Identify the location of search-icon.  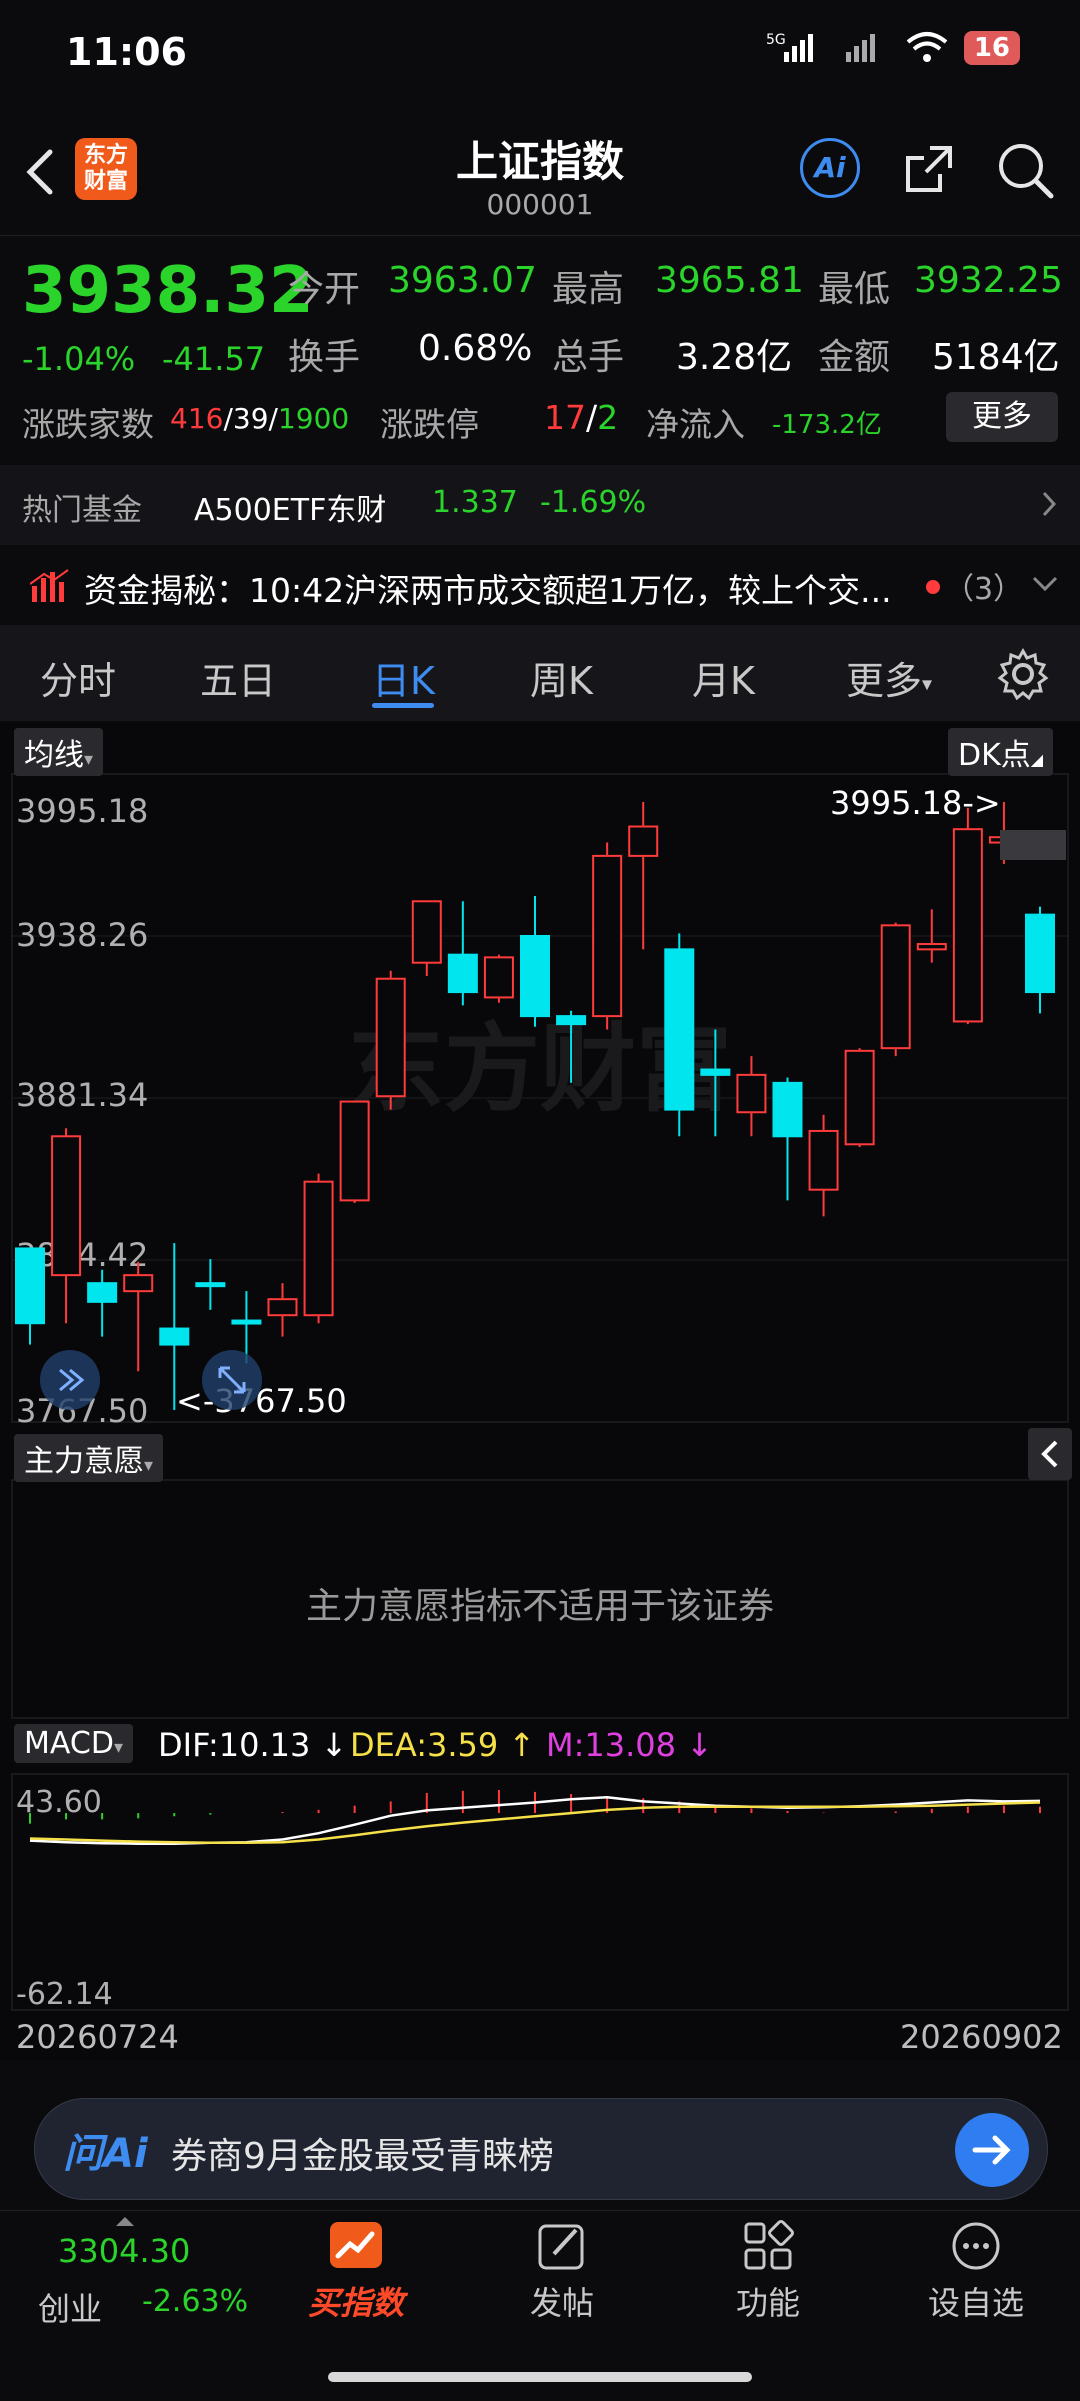
(1025, 170).